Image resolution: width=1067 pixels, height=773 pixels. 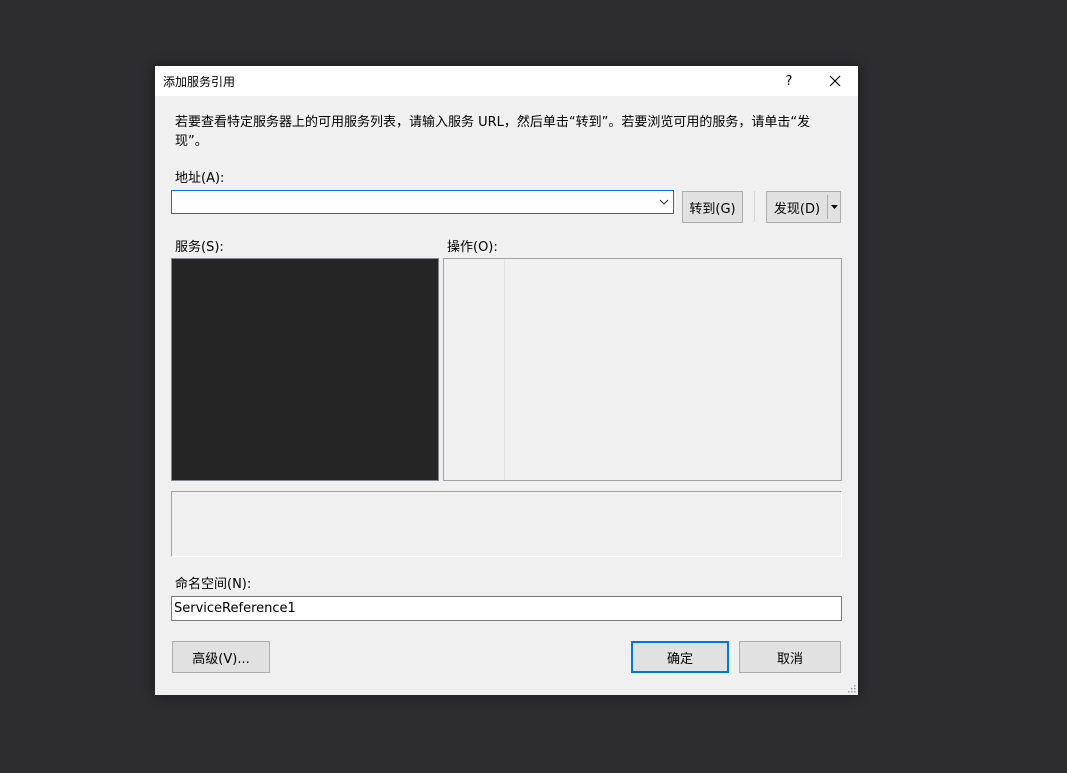 I want to click on title-bar: 添加服务引用 ?, so click(x=506, y=81).